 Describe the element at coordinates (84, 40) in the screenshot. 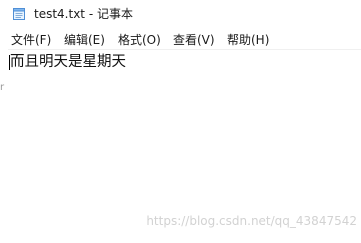

I see `menu-edit: 编辑(E)` at that location.